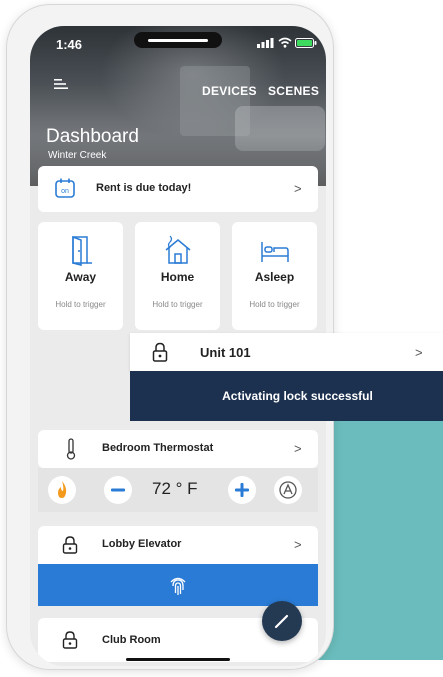 This screenshot has height=677, width=443. I want to click on thermometer-icon, so click(71, 449).